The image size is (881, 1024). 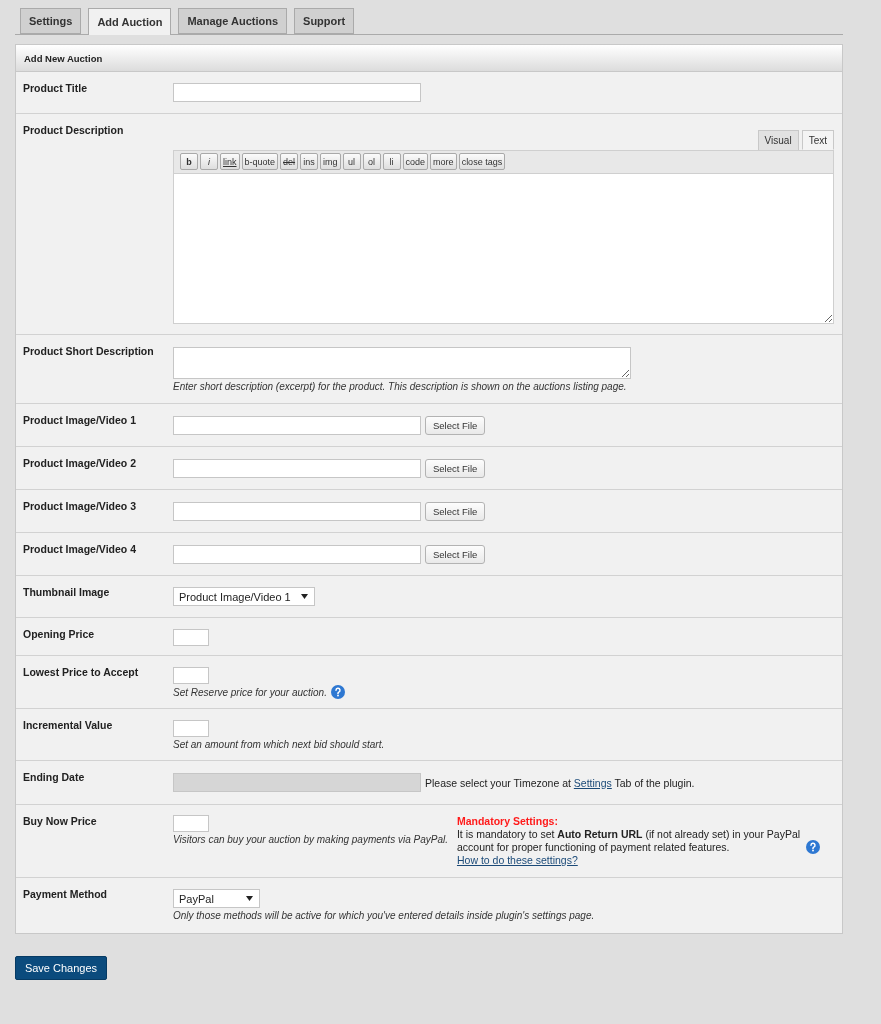 What do you see at coordinates (560, 782) in the screenshot?
I see `timezone-note: Please select your Timezone at Settings Tab of the plugin.` at bounding box center [560, 782].